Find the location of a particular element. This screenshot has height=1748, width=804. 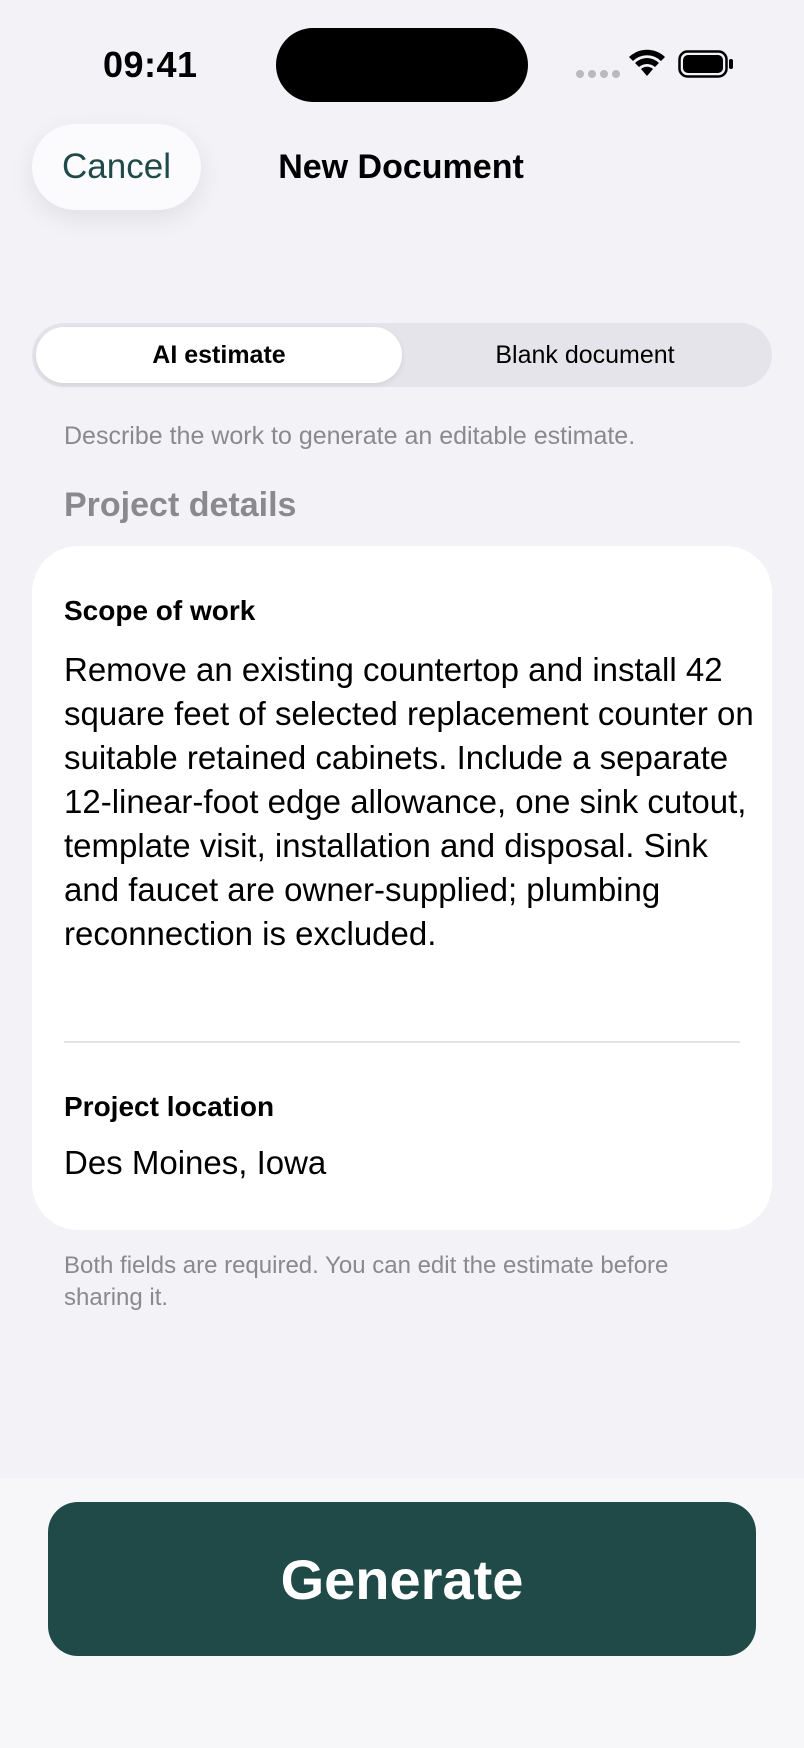

mode-segmented-control: AI estimate Blank document is located at coordinates (402, 355).